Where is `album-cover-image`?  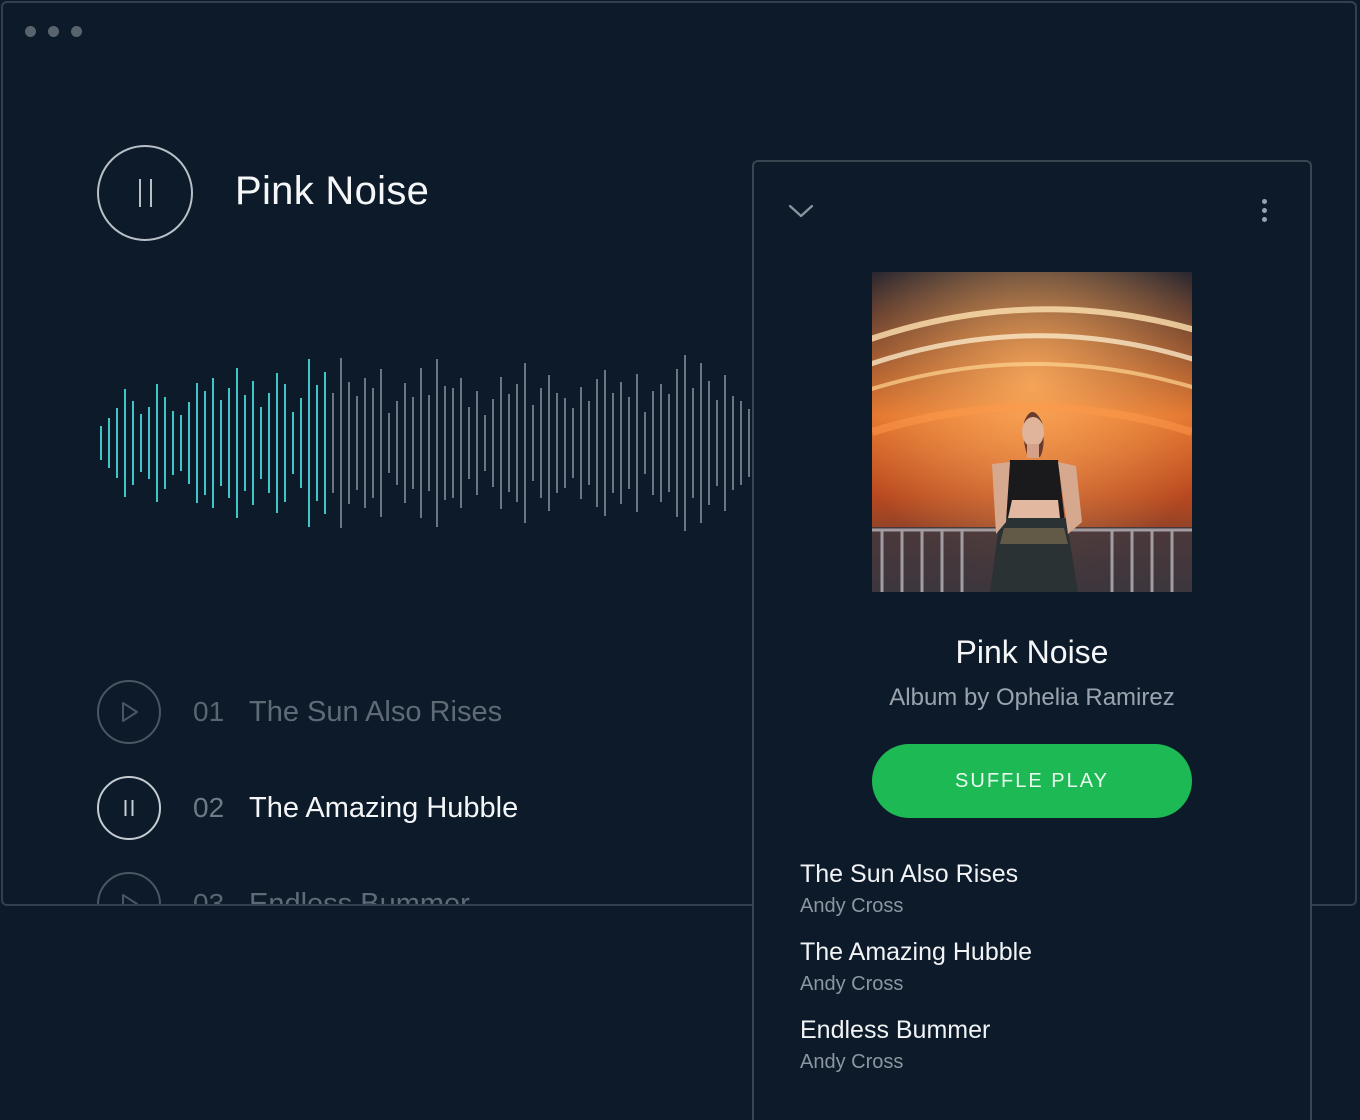 album-cover-image is located at coordinates (1032, 432).